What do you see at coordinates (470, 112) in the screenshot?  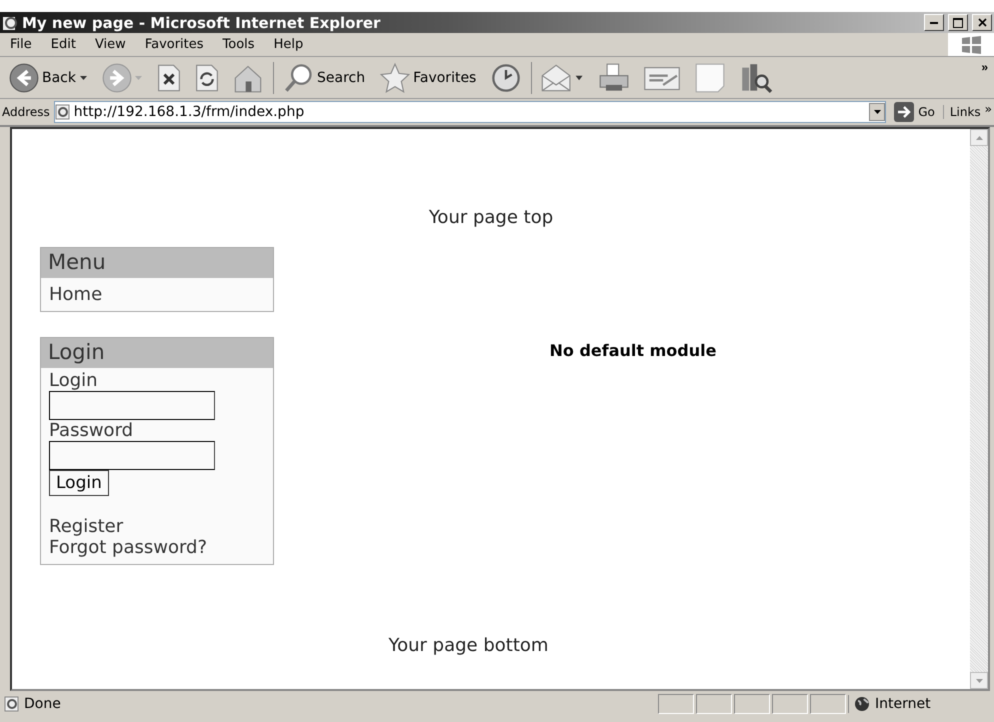 I see `address-field: http://192.168.1.3/frm/index.php` at bounding box center [470, 112].